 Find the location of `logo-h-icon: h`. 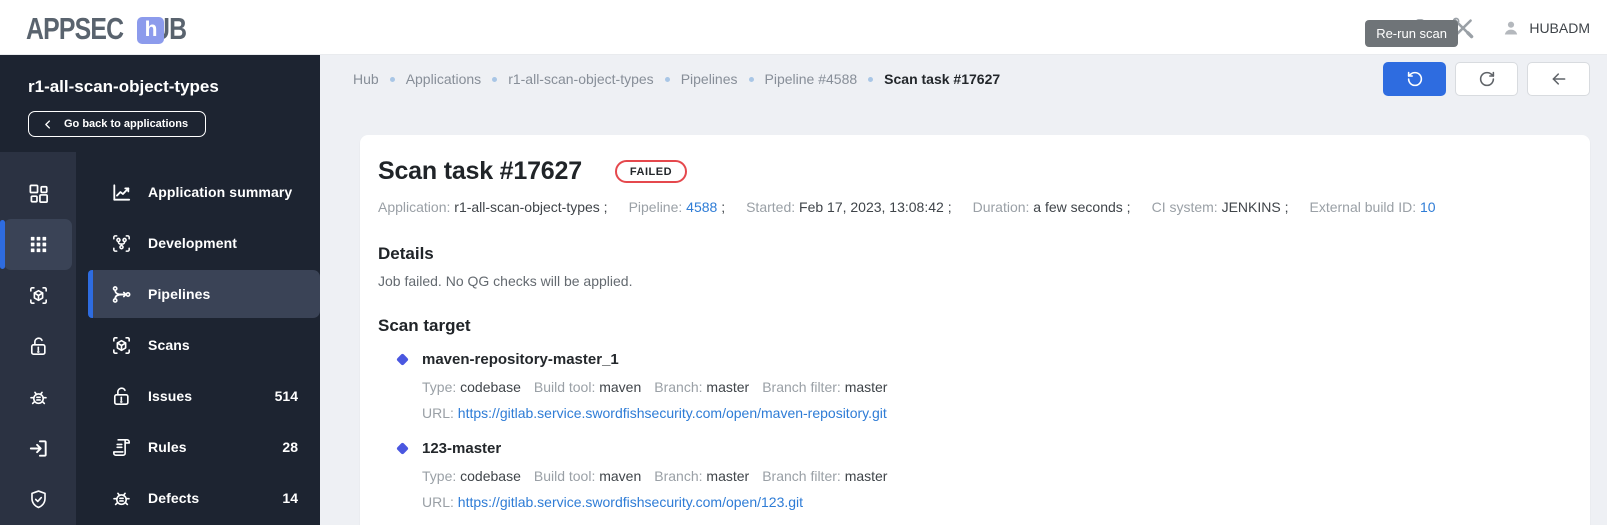

logo-h-icon: h is located at coordinates (151, 30).